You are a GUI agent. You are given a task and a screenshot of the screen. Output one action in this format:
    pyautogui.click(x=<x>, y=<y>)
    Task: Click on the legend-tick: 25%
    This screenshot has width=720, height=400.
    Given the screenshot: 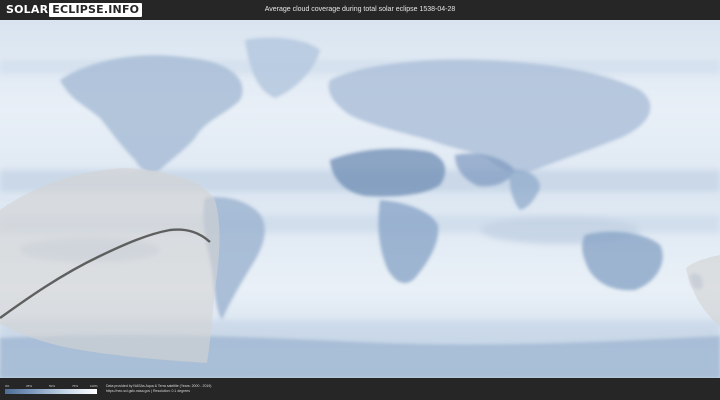 What is the action you would take?
    pyautogui.click(x=29, y=386)
    